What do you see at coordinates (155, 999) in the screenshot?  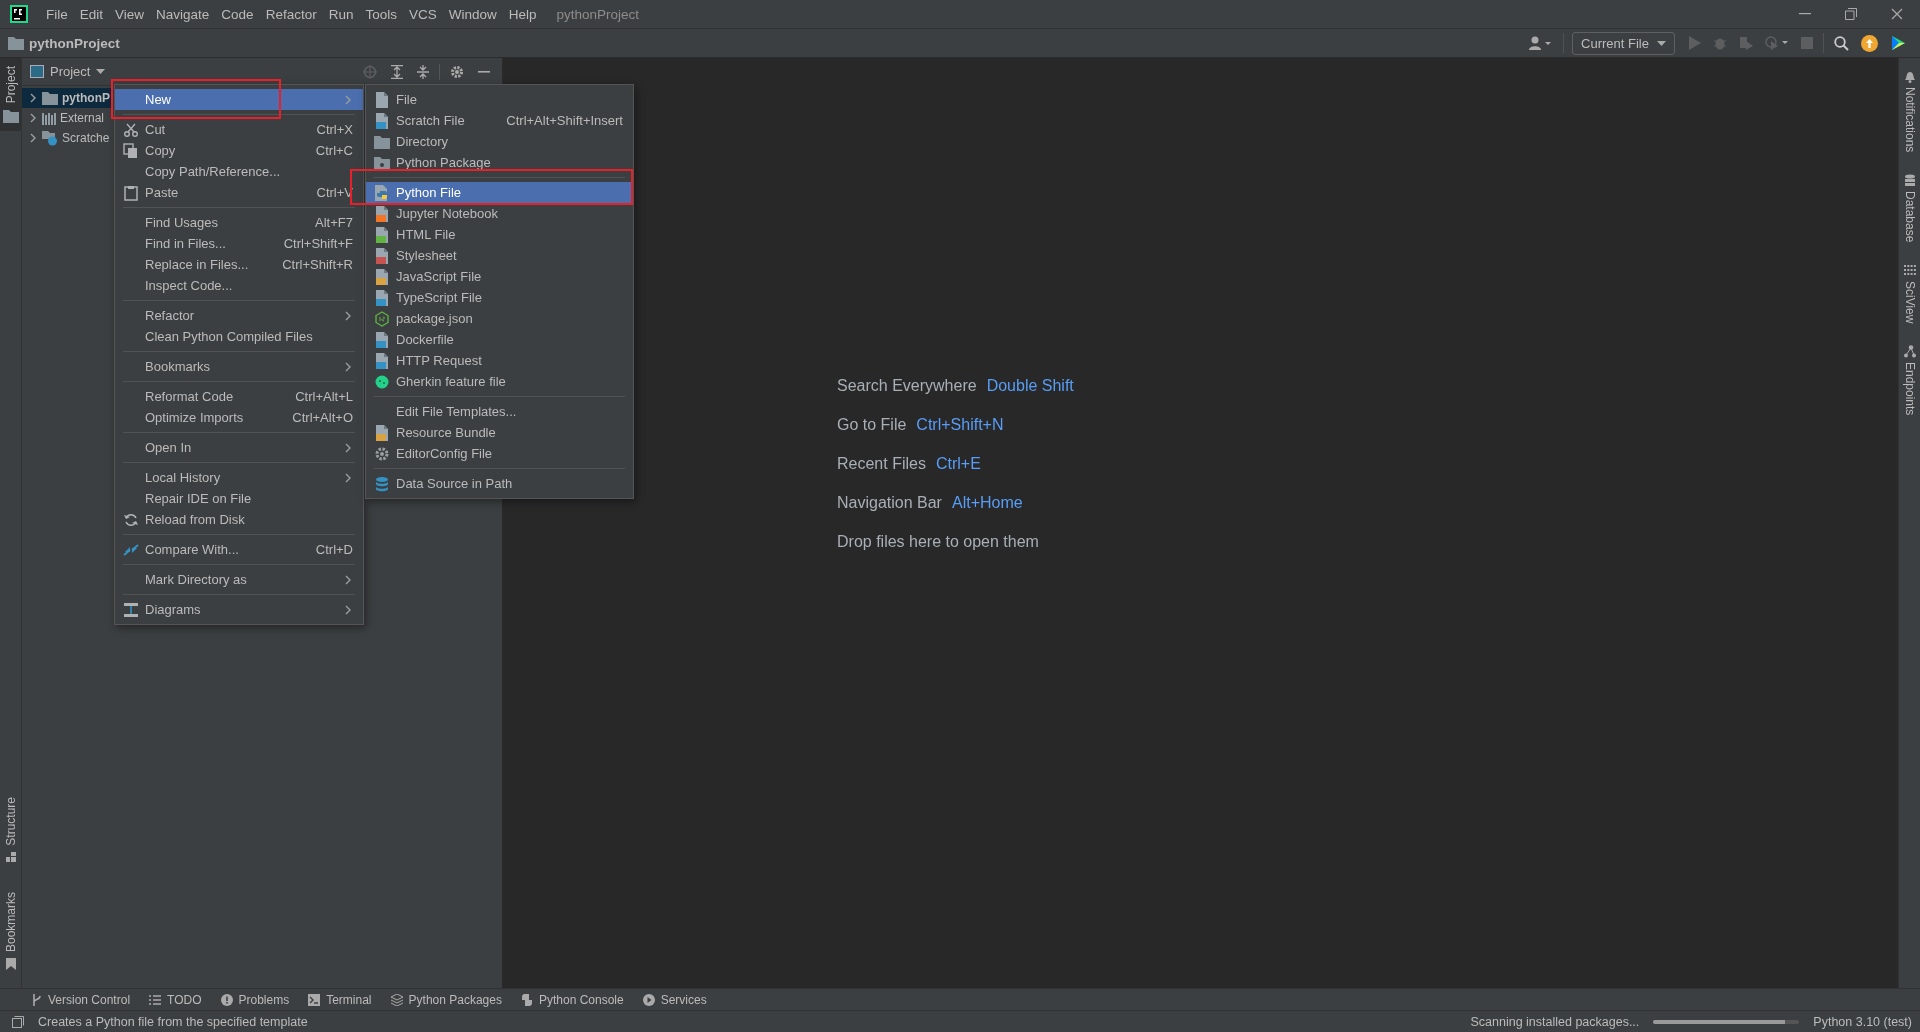 I see `list-icon` at bounding box center [155, 999].